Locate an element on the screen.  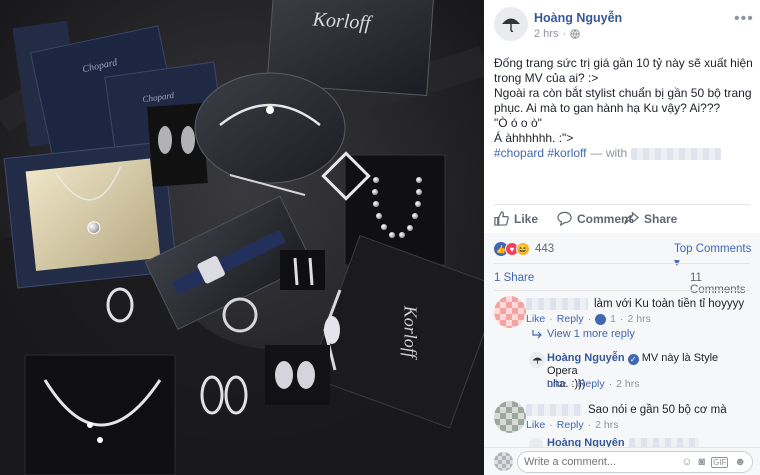
post-meta: 2 hrs · is located at coordinates (557, 34).